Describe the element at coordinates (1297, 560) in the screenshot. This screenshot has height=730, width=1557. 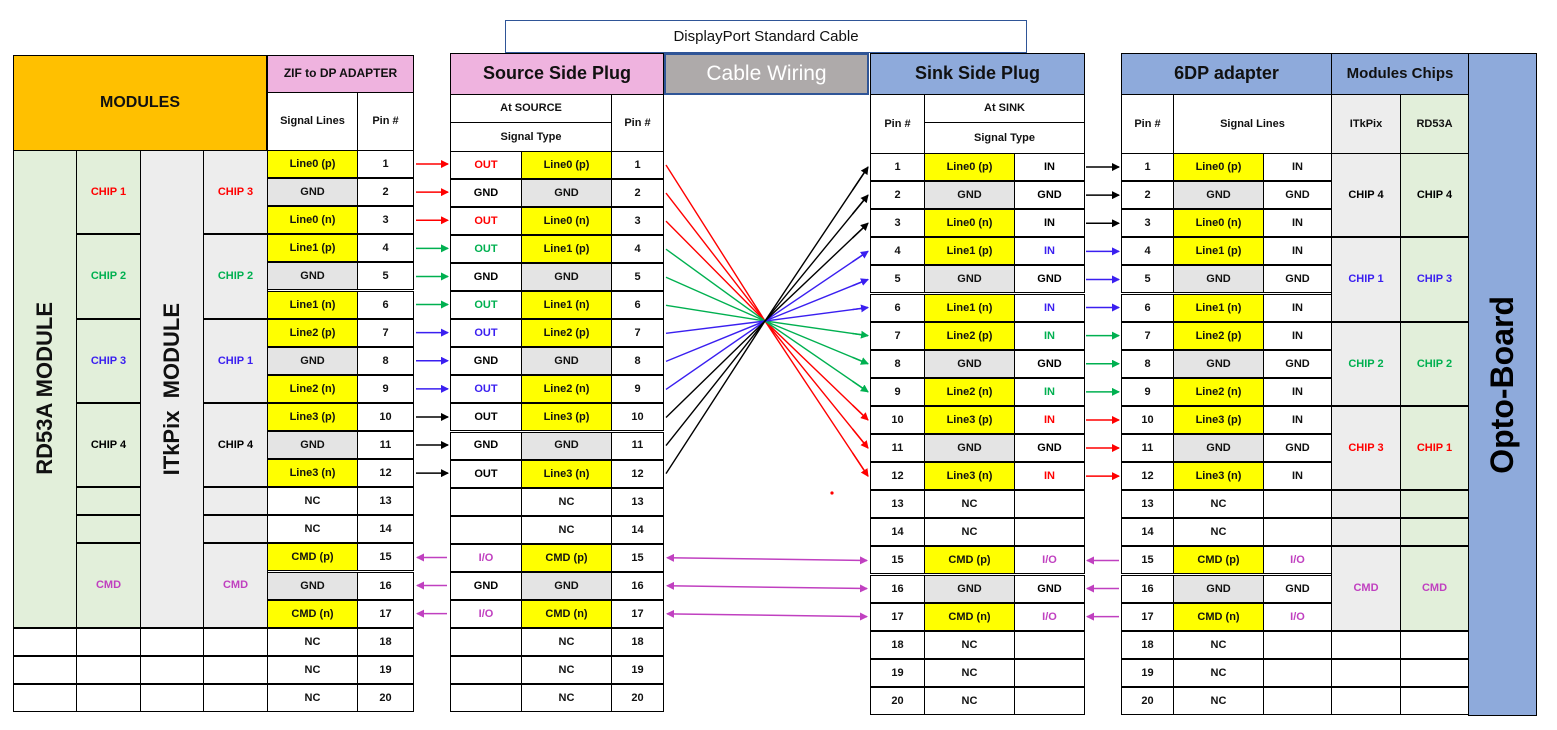
I see `dp6-type-cell: I/O` at that location.